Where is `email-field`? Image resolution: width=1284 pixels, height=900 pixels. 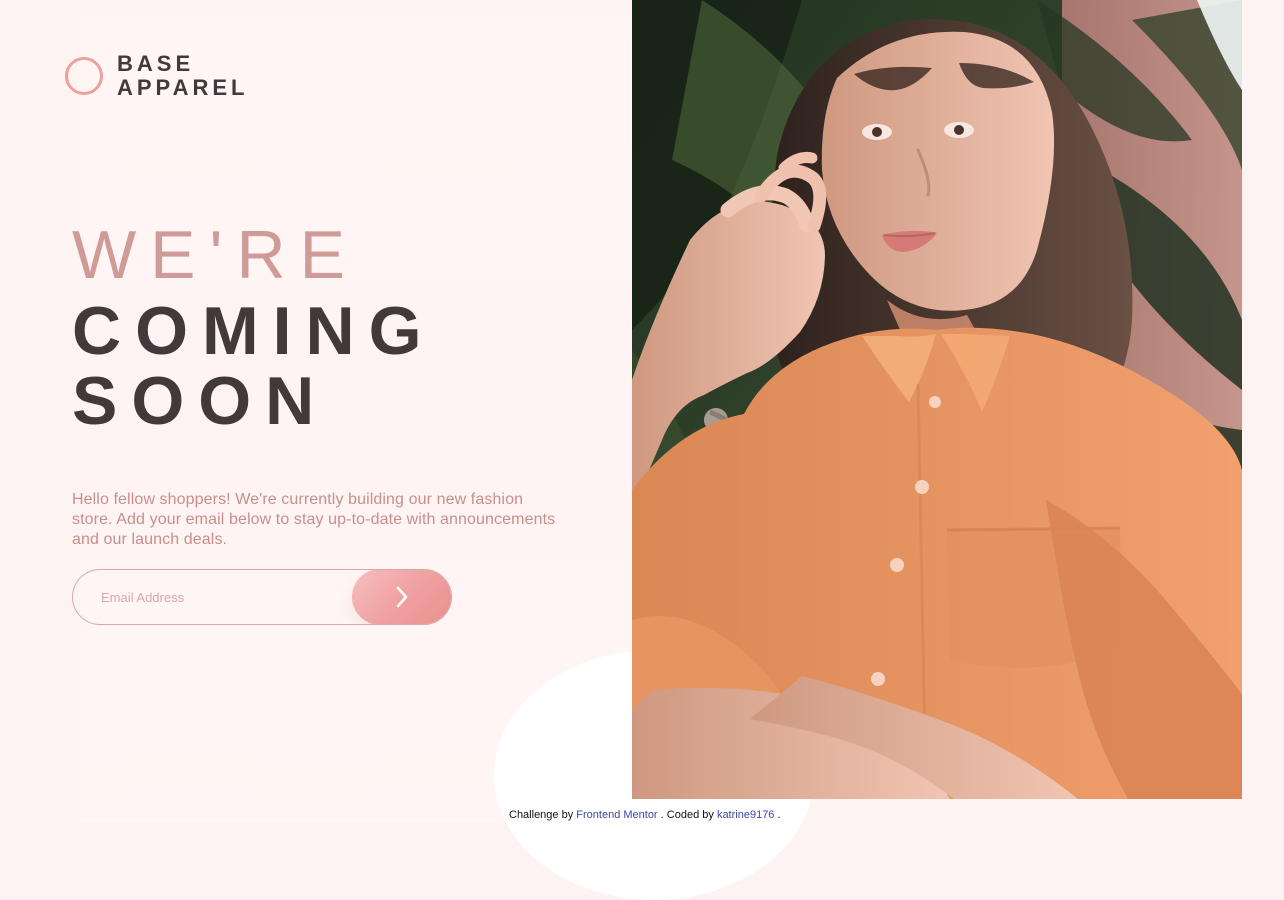
email-field is located at coordinates (213, 597).